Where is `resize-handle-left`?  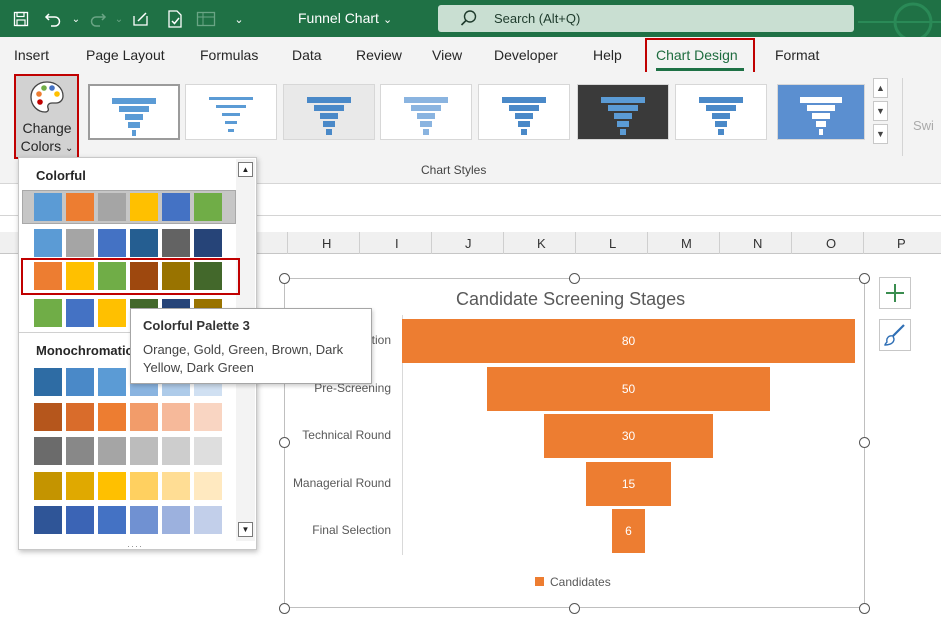 resize-handle-left is located at coordinates (284, 442).